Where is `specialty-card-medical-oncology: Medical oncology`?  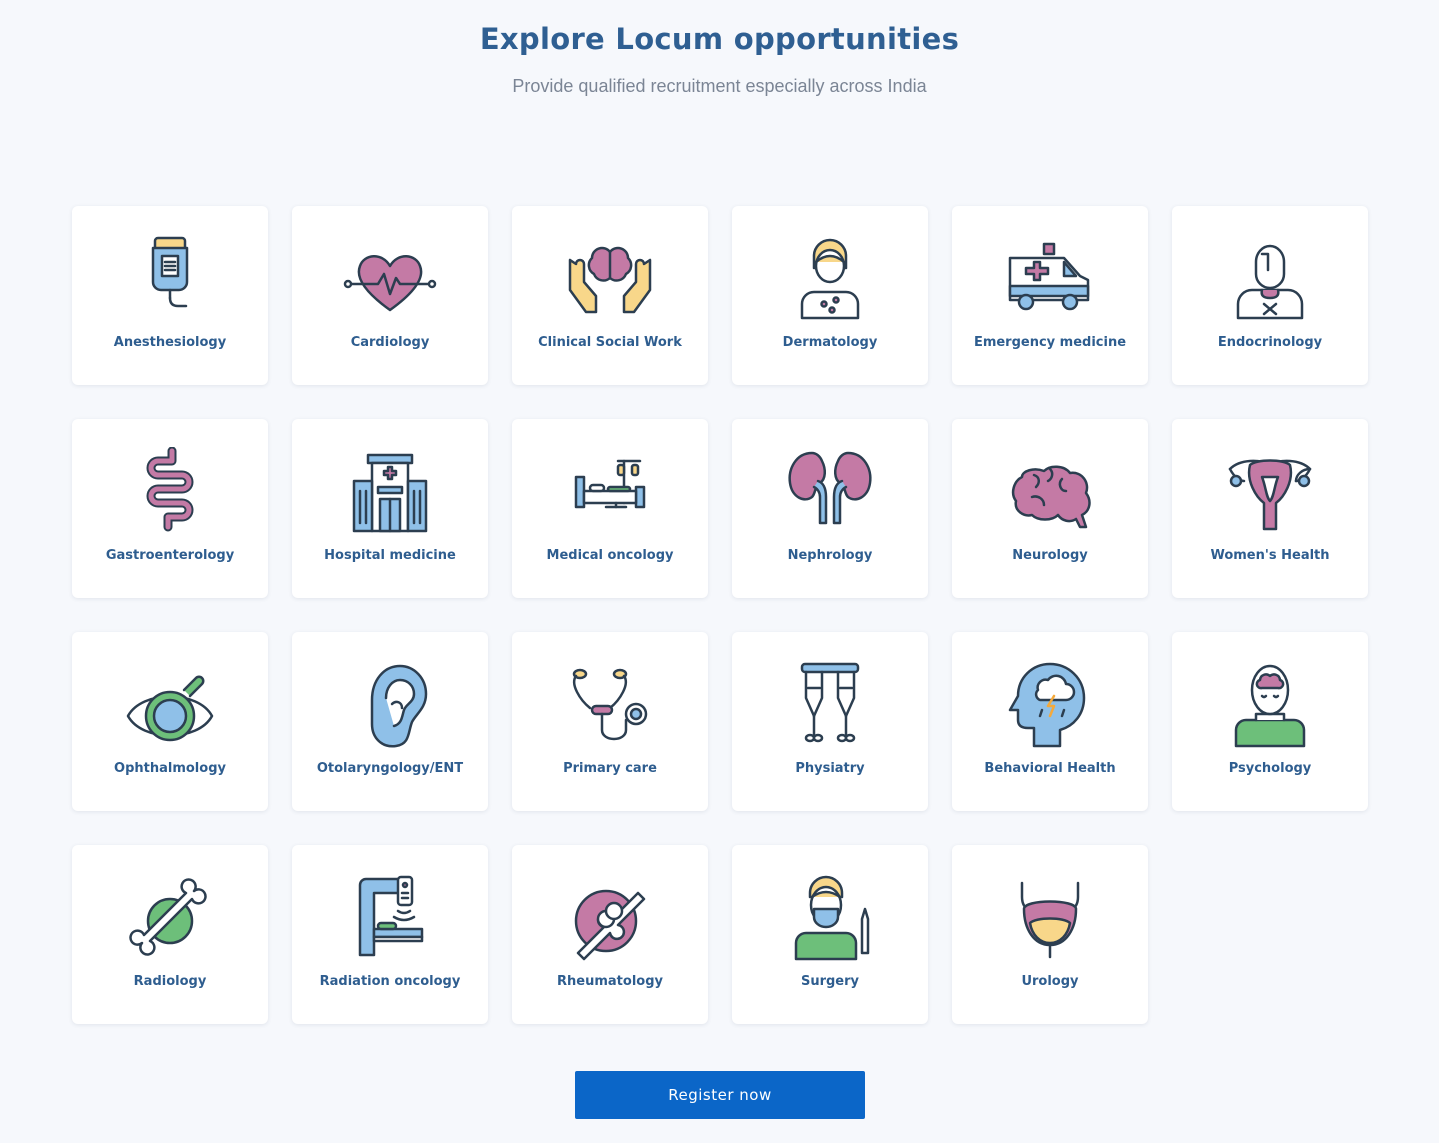 specialty-card-medical-oncology: Medical oncology is located at coordinates (610, 508).